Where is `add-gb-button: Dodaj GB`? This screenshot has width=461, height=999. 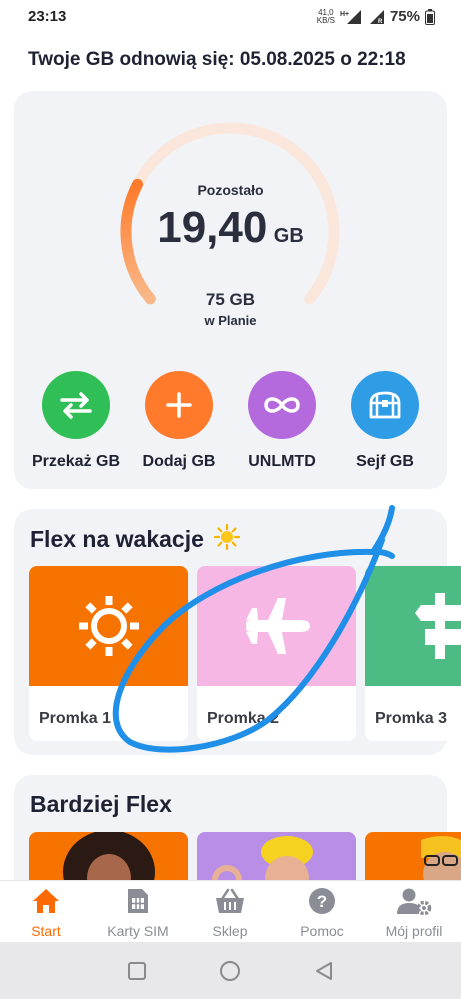
add-gb-button: Dodaj GB is located at coordinates (179, 421).